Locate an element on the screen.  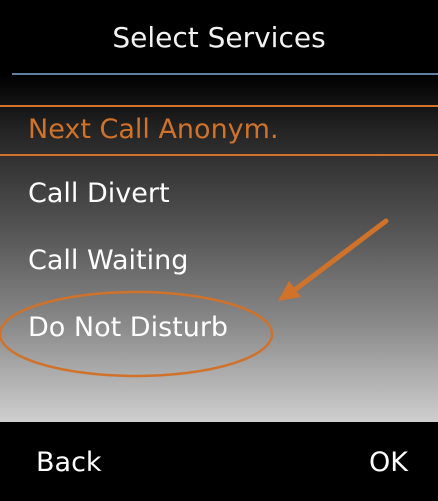
selection-top-border is located at coordinates (219, 106).